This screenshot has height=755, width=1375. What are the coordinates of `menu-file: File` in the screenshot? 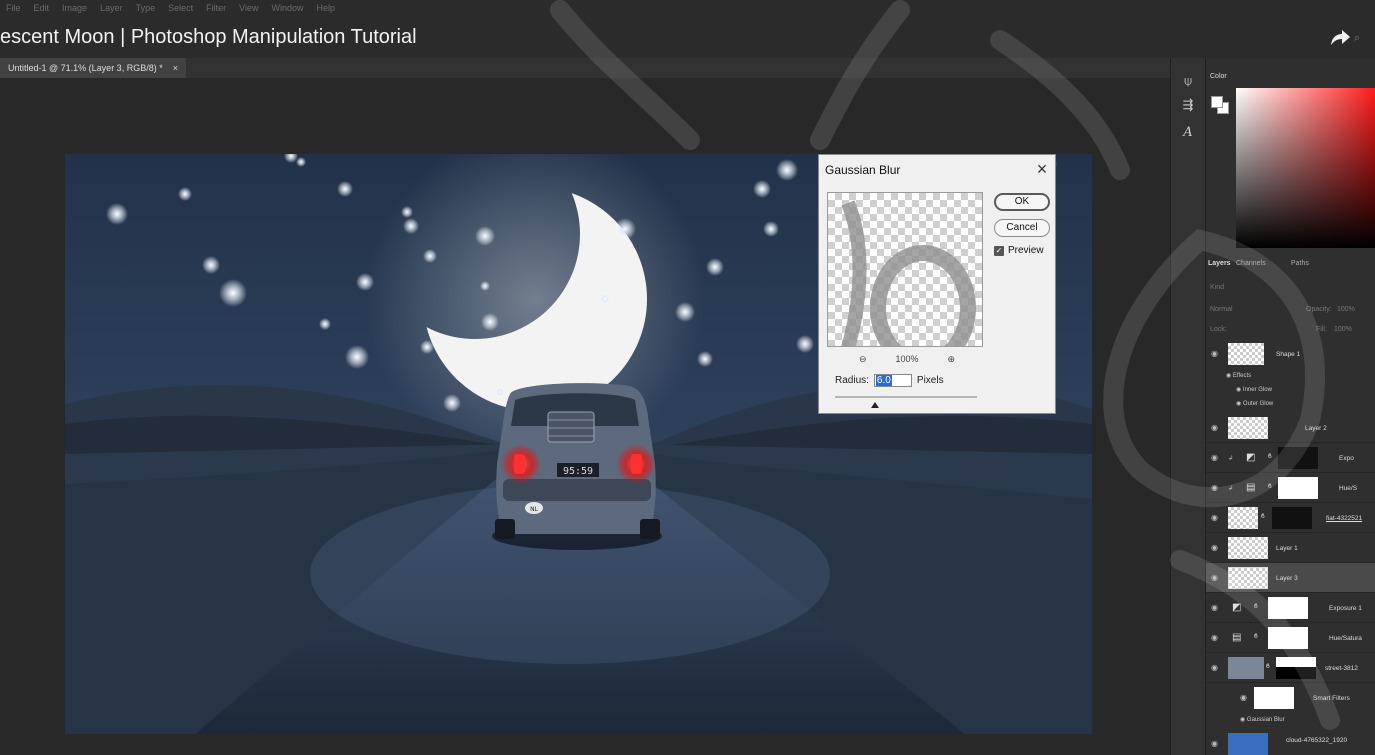 It's located at (13, 8).